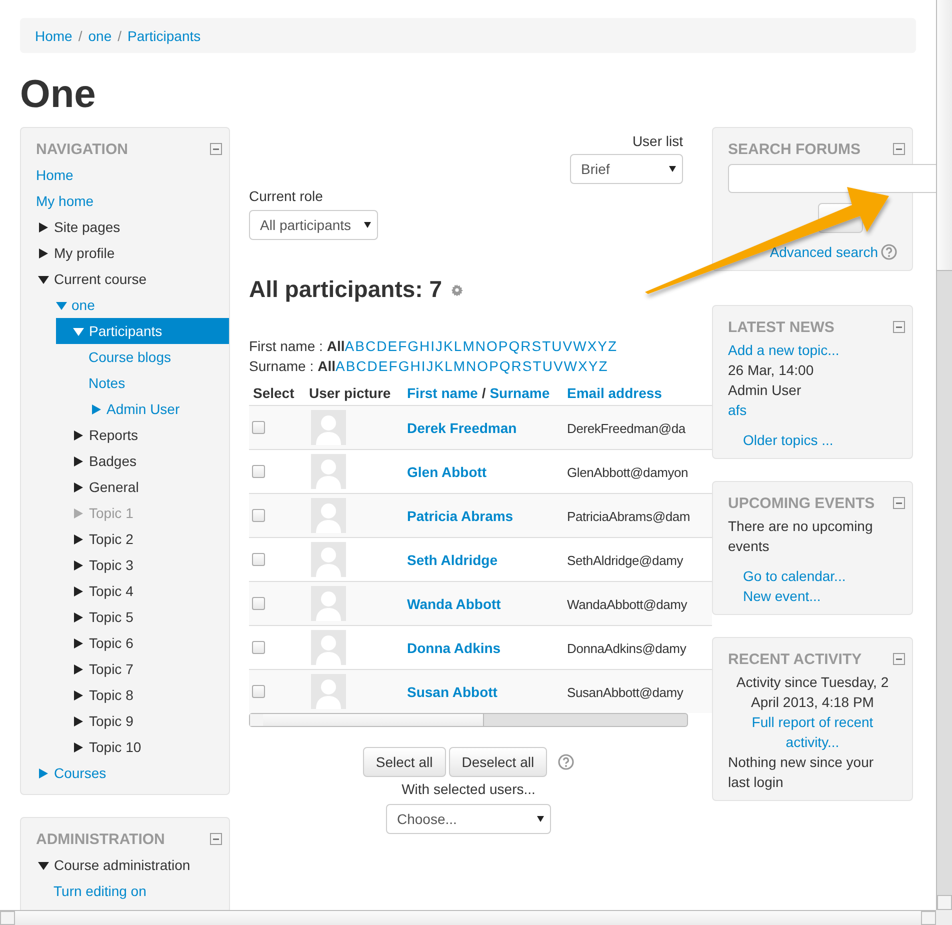 The image size is (952, 925). I want to click on breadcrumb-link: Participants, so click(164, 36).